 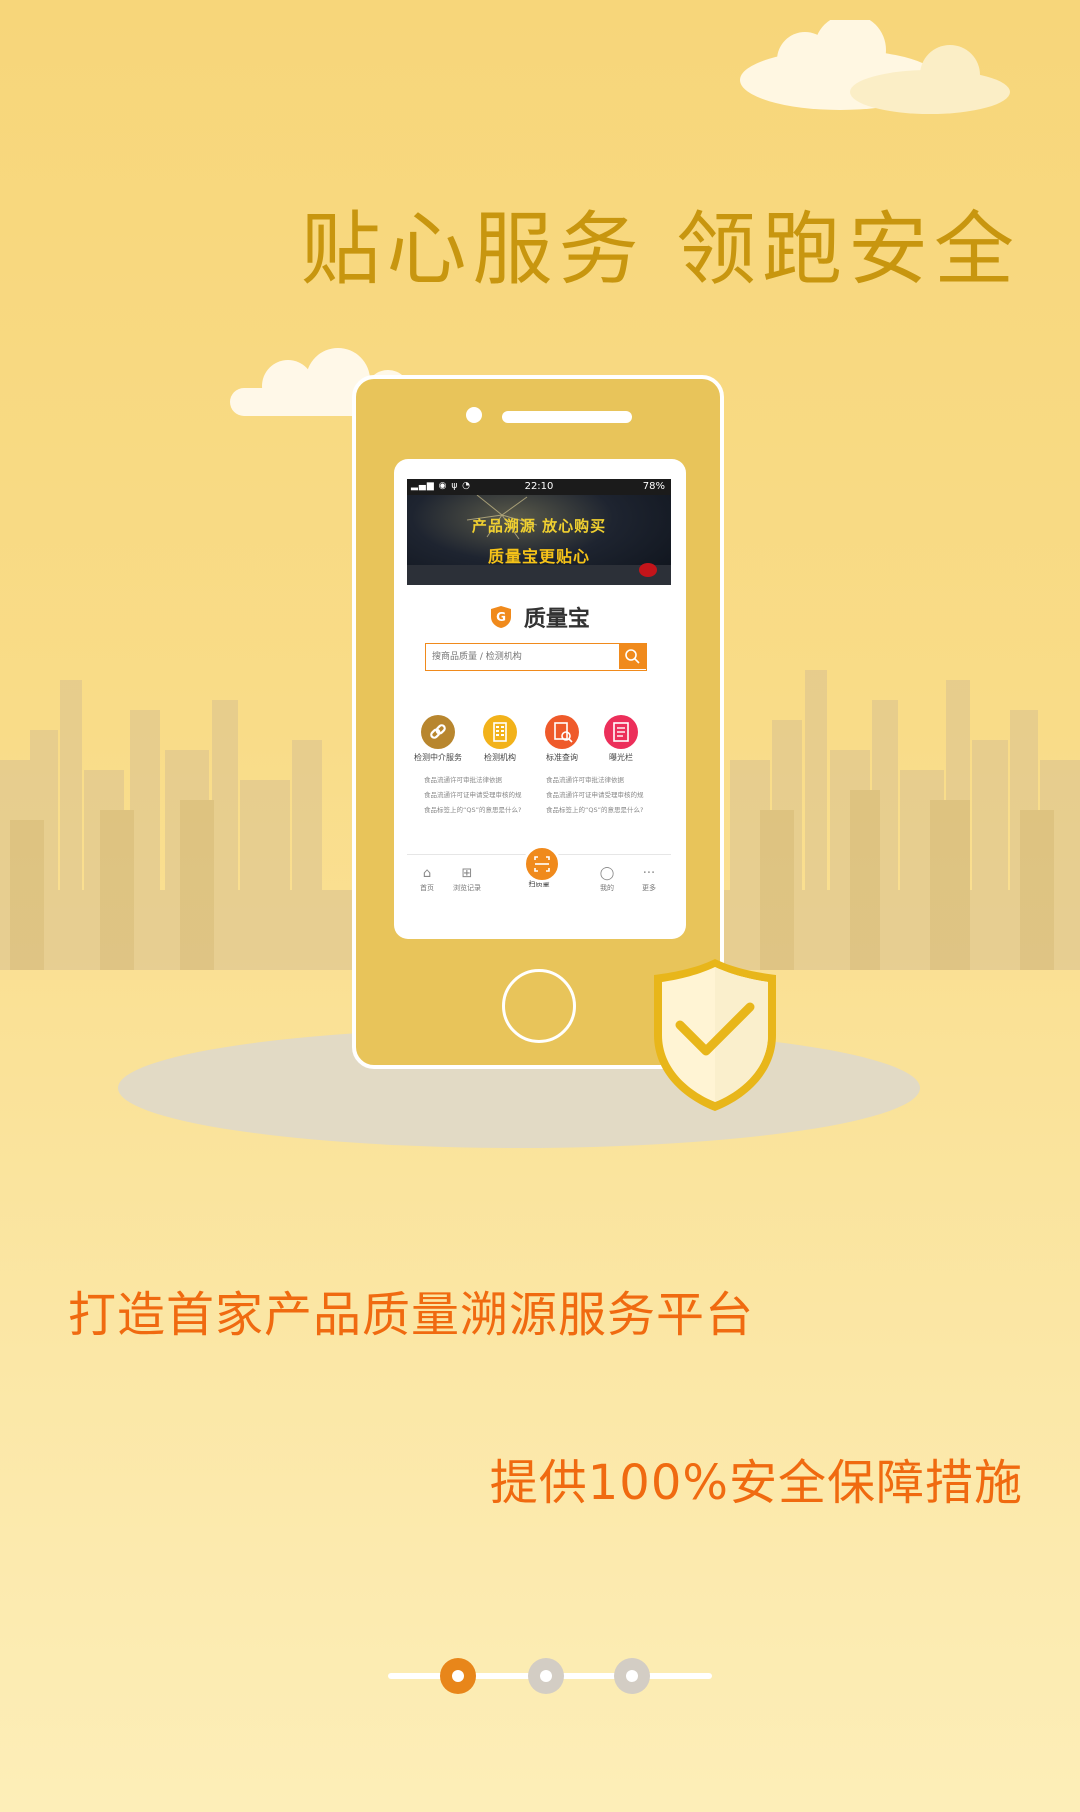 What do you see at coordinates (538, 556) in the screenshot?
I see `banner-line2: 质量宝更贴心` at bounding box center [538, 556].